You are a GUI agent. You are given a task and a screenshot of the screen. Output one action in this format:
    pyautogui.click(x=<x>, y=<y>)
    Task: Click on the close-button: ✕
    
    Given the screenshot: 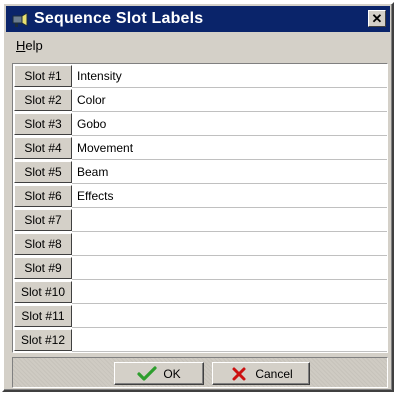 What is the action you would take?
    pyautogui.click(x=377, y=18)
    